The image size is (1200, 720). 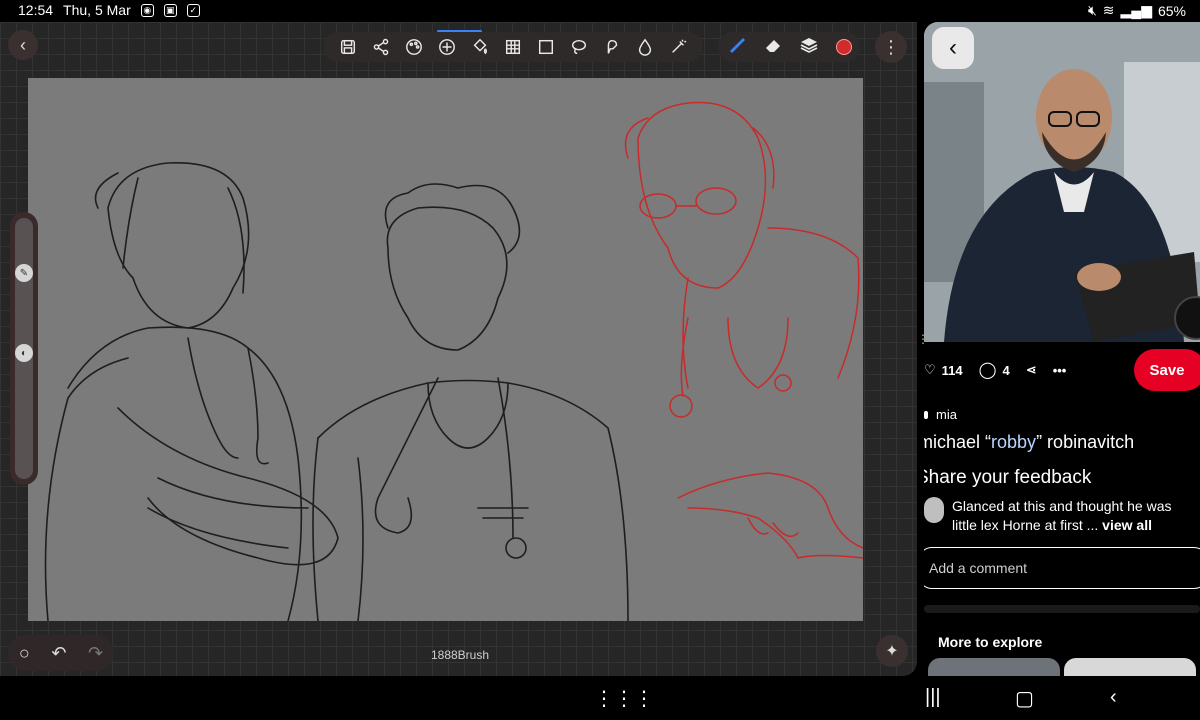 I want to click on like-button: ♡ 114, so click(x=943, y=370).